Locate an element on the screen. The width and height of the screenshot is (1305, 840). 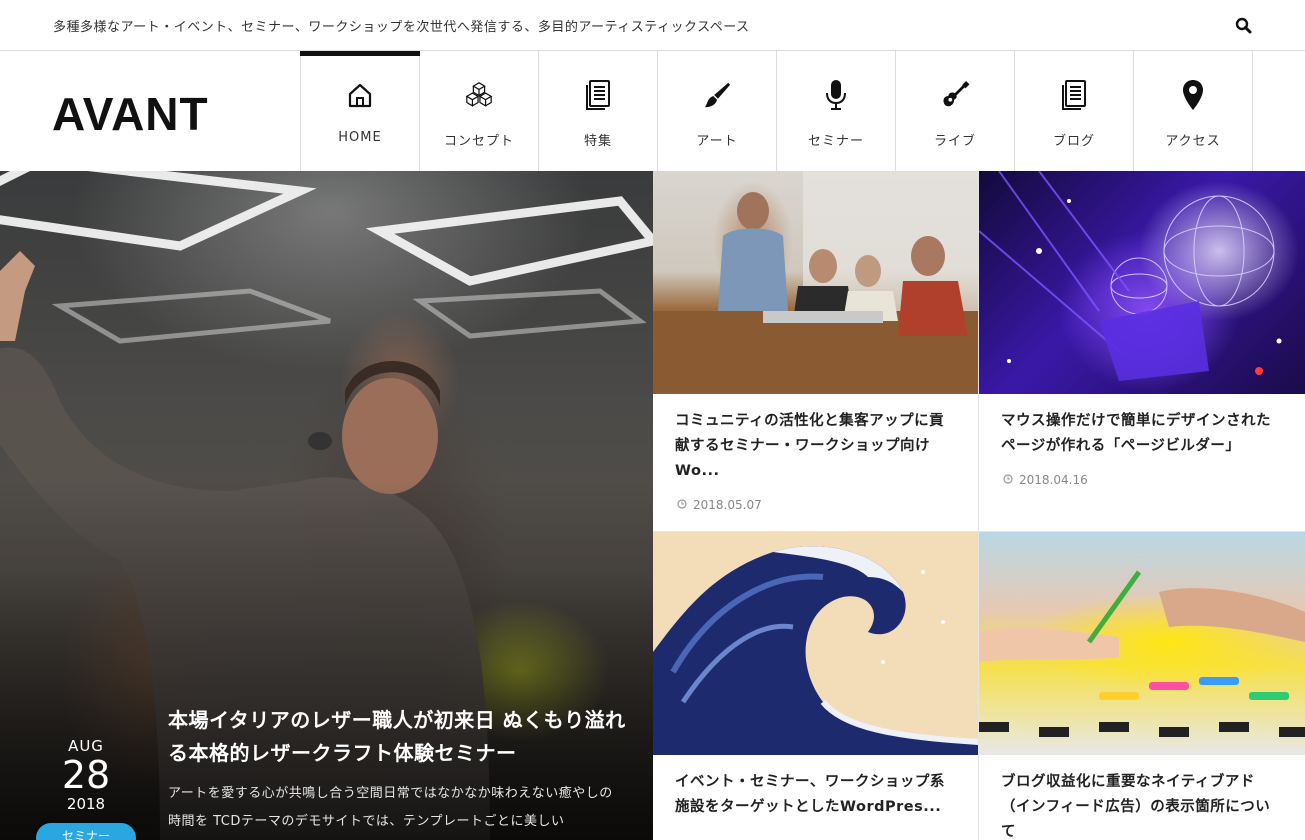
nav-item-seminar: セミナー is located at coordinates (836, 111).